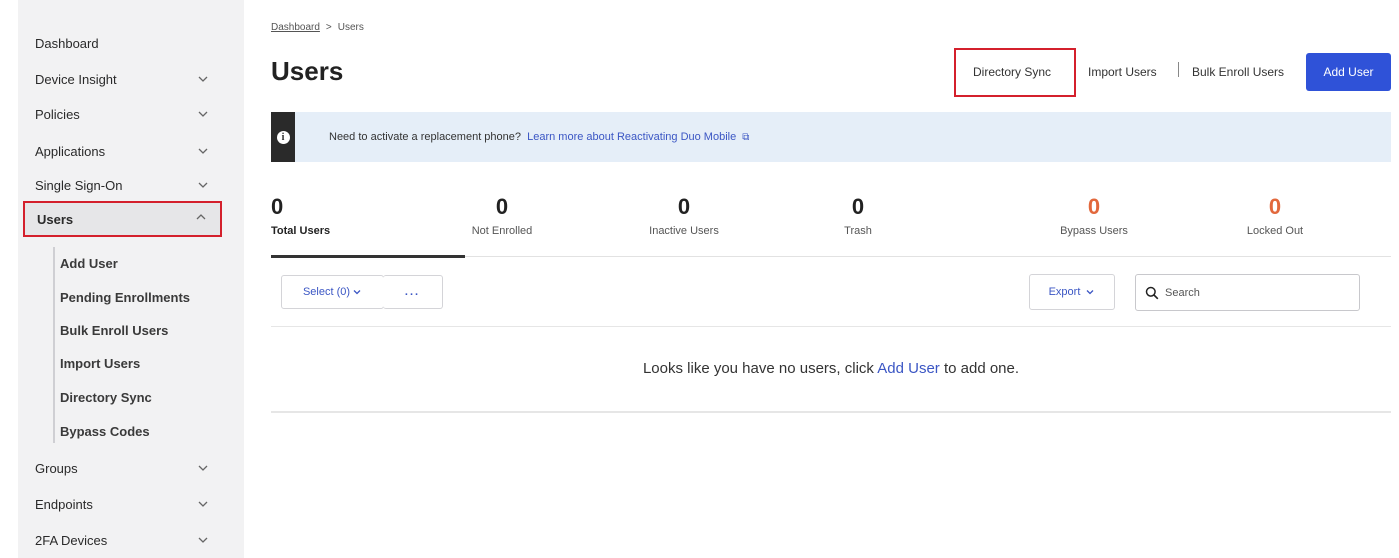  What do you see at coordinates (131, 79) in the screenshot?
I see `sidebar-item-device-insight: Device Insight` at bounding box center [131, 79].